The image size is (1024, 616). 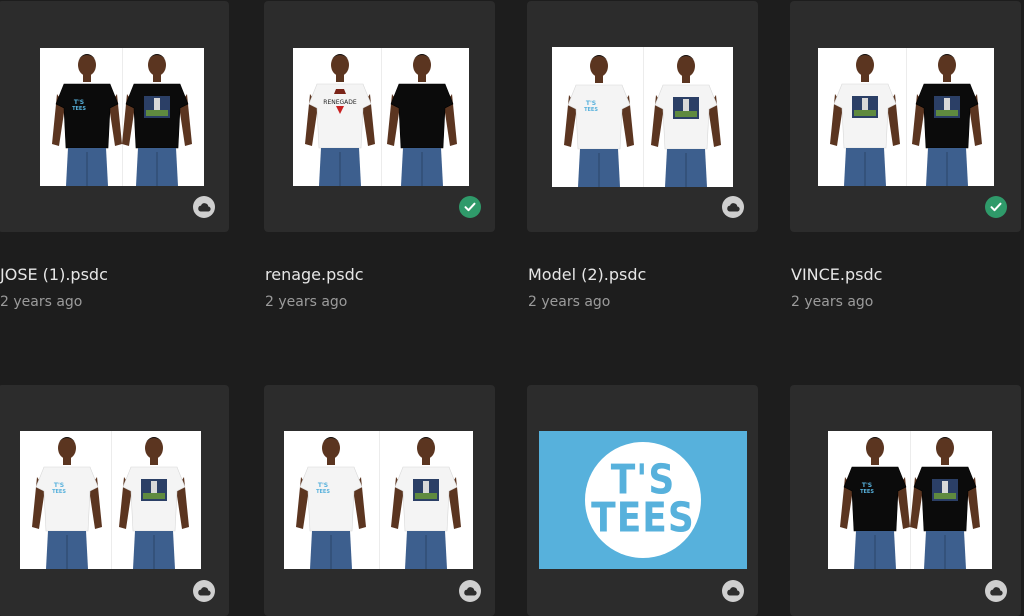 What do you see at coordinates (643, 518) in the screenshot?
I see `logo-line-2: TEES` at bounding box center [643, 518].